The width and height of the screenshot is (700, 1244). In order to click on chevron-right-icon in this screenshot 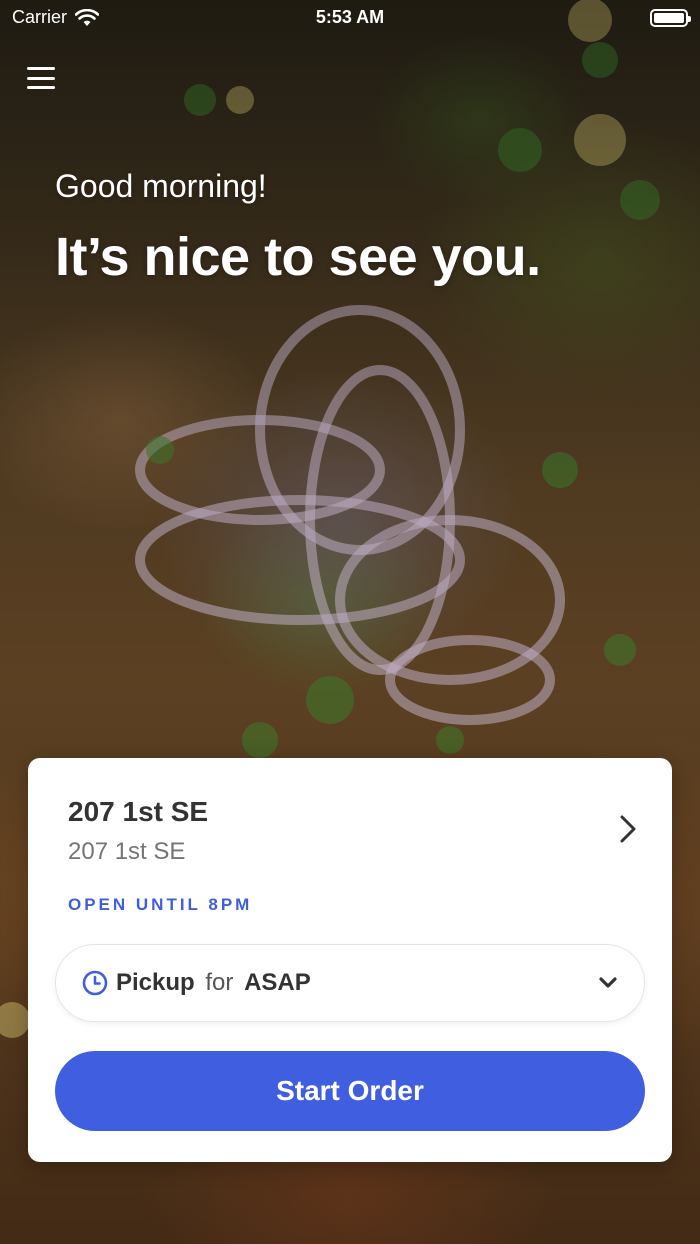, I will do `click(628, 829)`.